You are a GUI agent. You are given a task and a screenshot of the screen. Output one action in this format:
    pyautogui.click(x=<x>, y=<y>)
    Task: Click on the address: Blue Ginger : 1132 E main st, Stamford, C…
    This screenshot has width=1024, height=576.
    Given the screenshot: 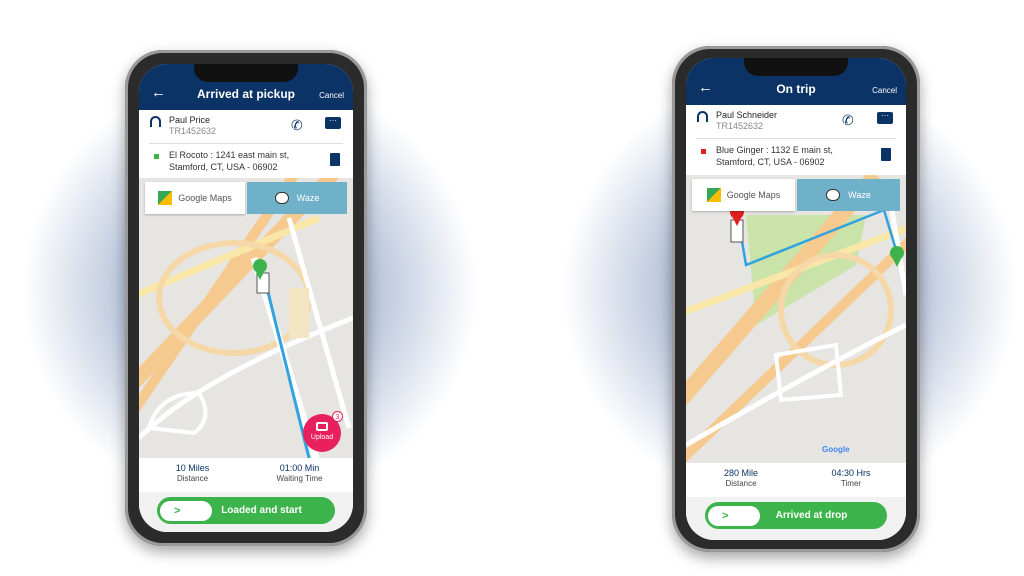 What is the action you would take?
    pyautogui.click(x=774, y=156)
    